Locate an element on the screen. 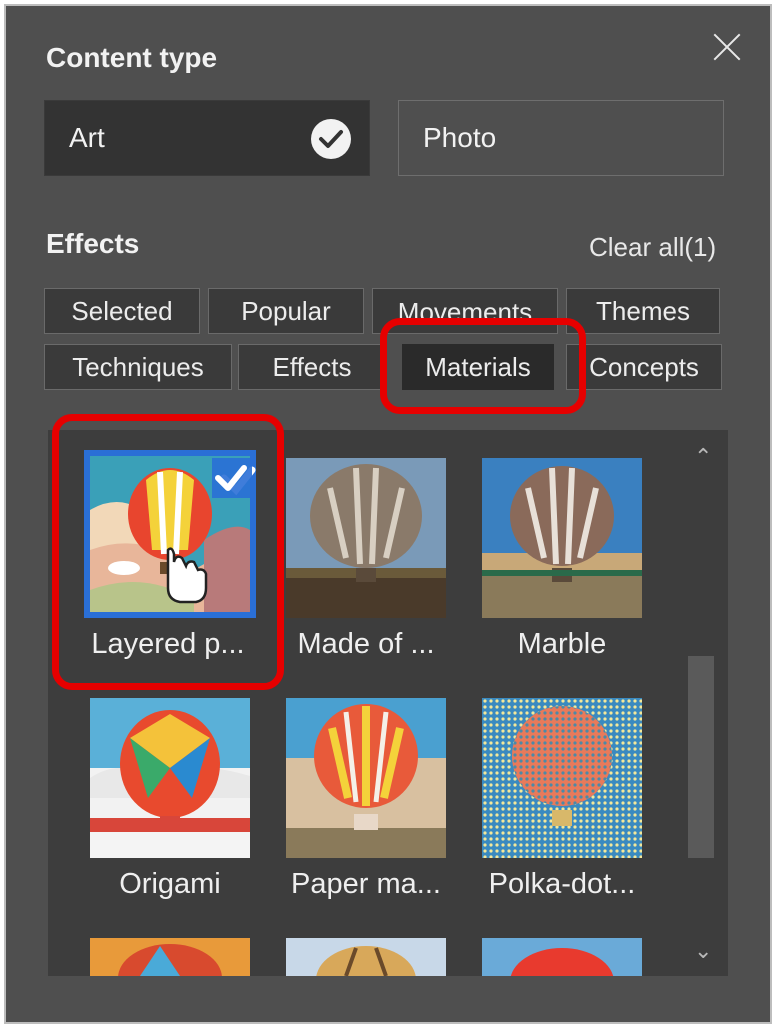 Image resolution: width=780 pixels, height=1032 pixels. tab-popular: Popular is located at coordinates (286, 311).